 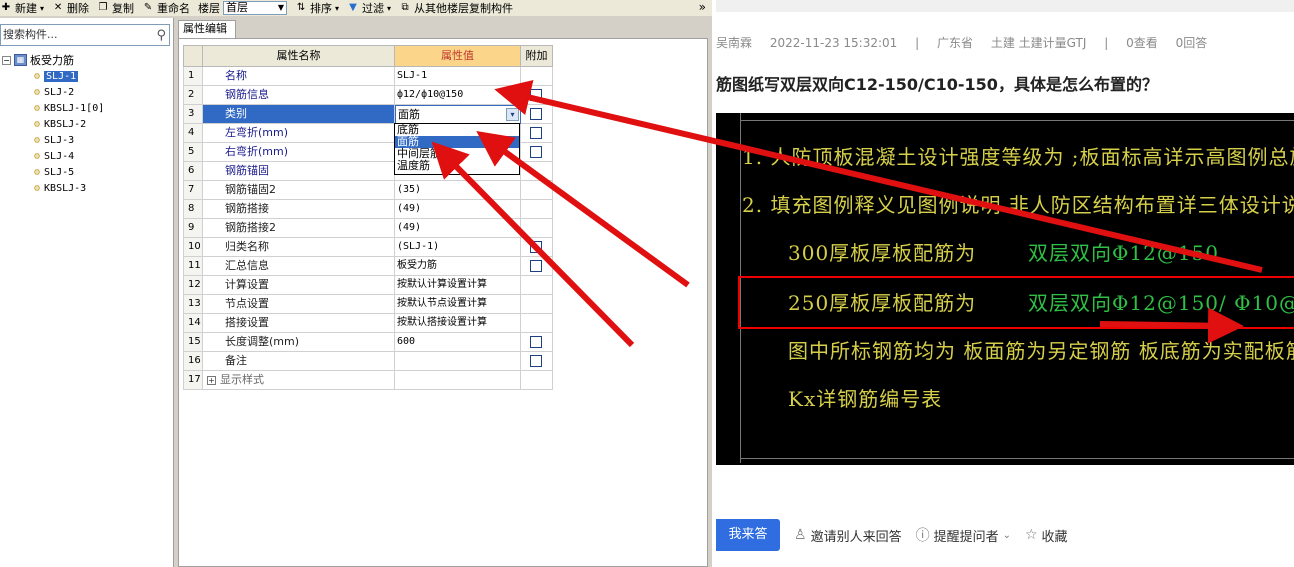 What do you see at coordinates (87, 108) in the screenshot?
I see `tree-item: ⚙ KBSLJ-1[0]` at bounding box center [87, 108].